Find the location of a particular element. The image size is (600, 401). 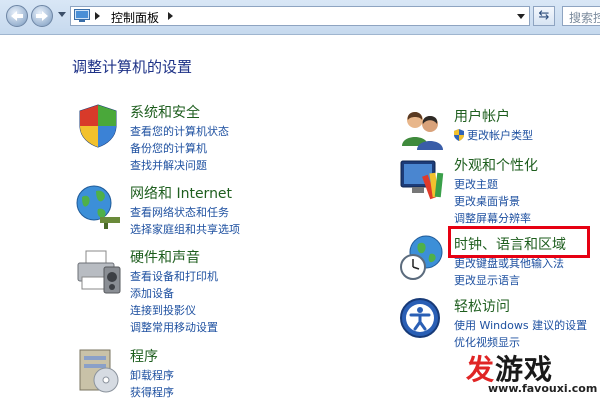

link-devices-printers: 查看设备和打印机 is located at coordinates (174, 276).